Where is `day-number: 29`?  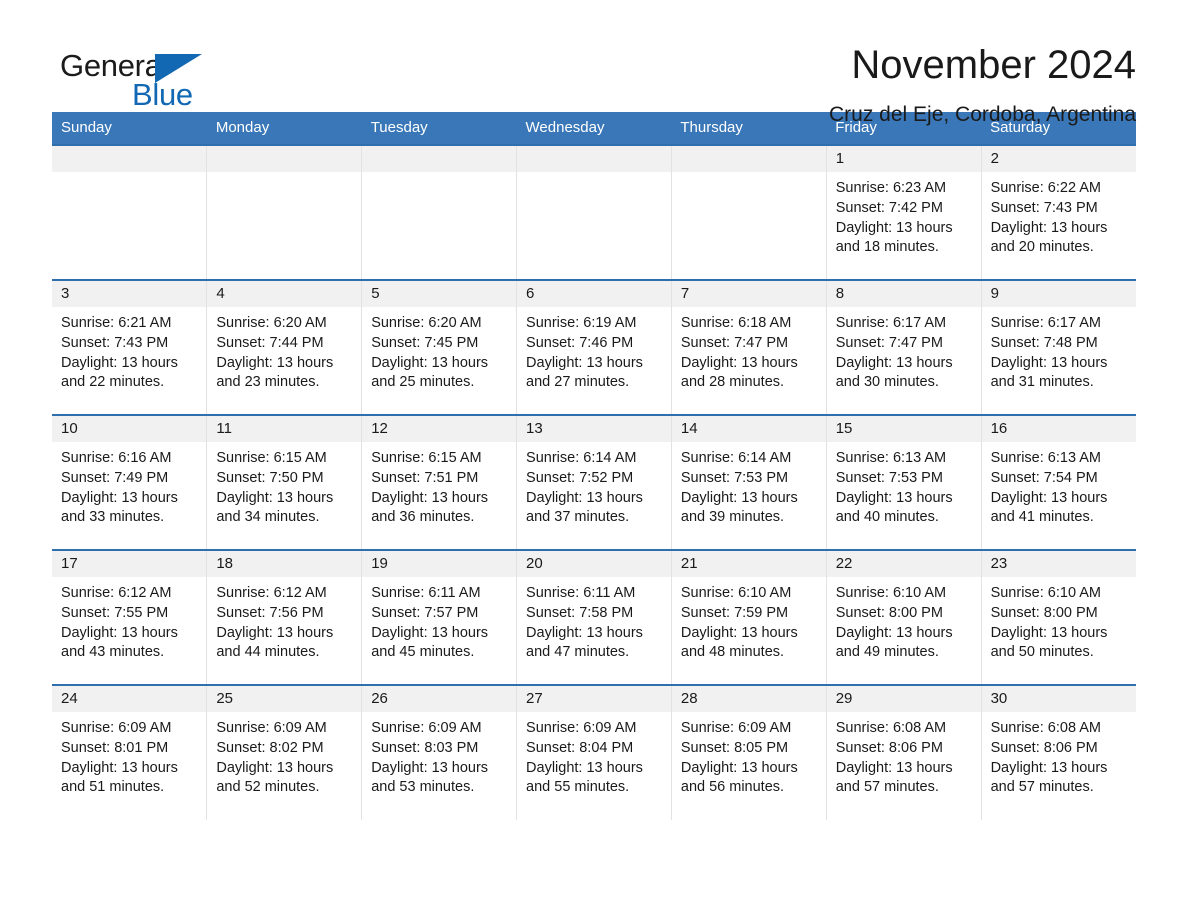
day-number: 29 is located at coordinates (903, 699).